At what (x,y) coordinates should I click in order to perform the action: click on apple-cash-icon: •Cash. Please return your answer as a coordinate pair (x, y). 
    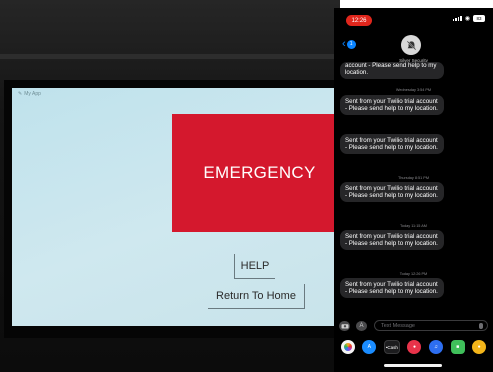
    Looking at the image, I should click on (391, 347).